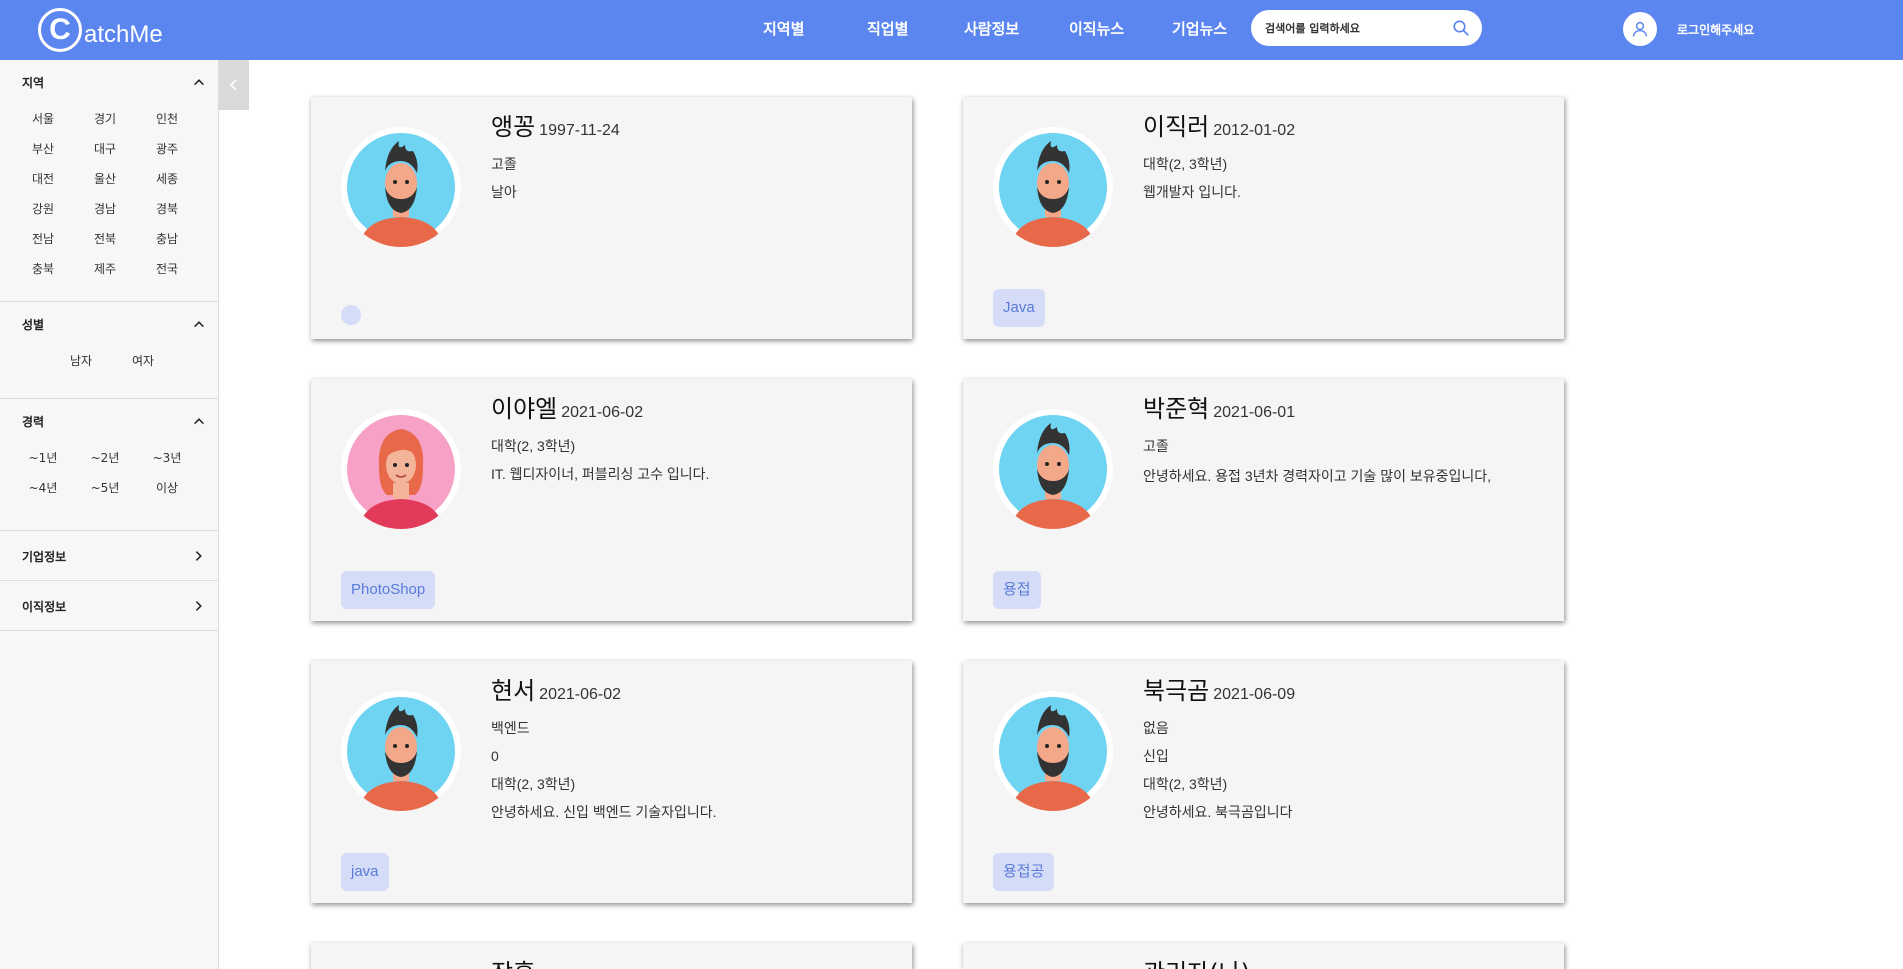  Describe the element at coordinates (579, 130) in the screenshot. I see `person-date: 1997-11-24` at that location.